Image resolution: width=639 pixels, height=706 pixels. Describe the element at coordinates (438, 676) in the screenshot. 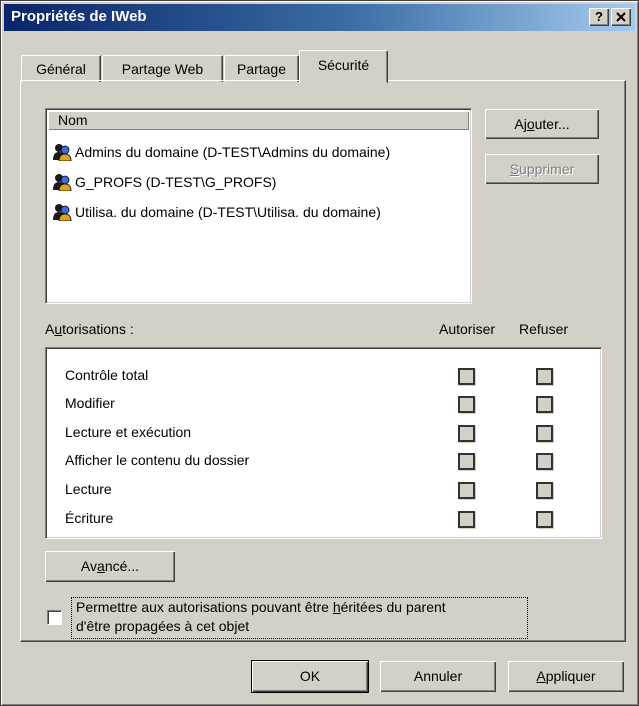

I see `cancel-button: Annuler` at that location.